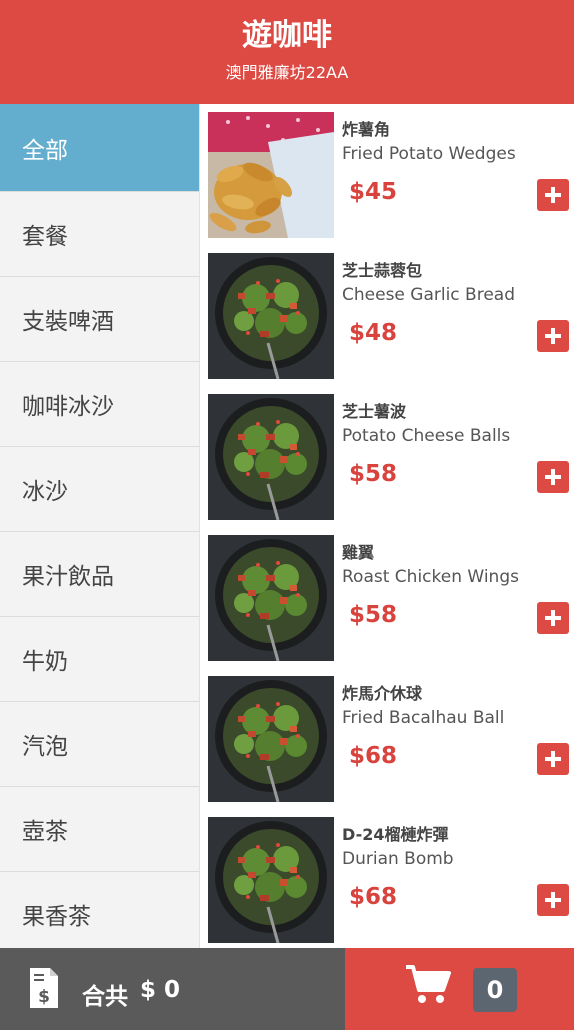  Describe the element at coordinates (382, 693) in the screenshot. I see `item-name-zh: 炸馬介休球` at that location.